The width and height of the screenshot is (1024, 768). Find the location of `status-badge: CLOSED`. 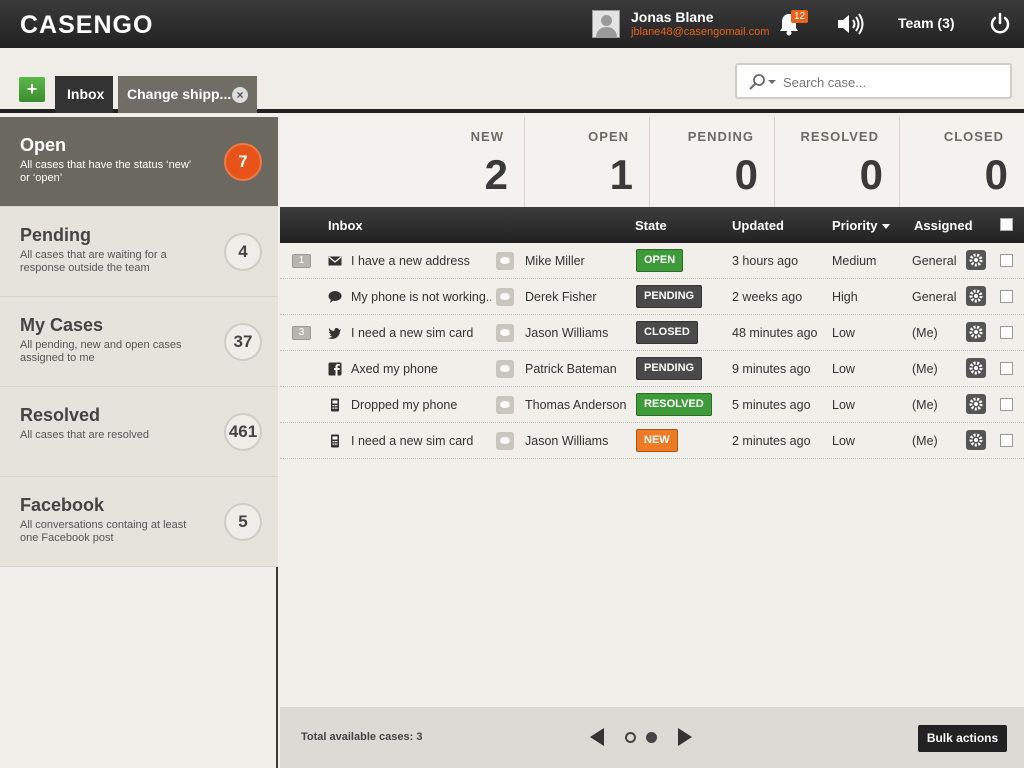

status-badge: CLOSED is located at coordinates (667, 332).